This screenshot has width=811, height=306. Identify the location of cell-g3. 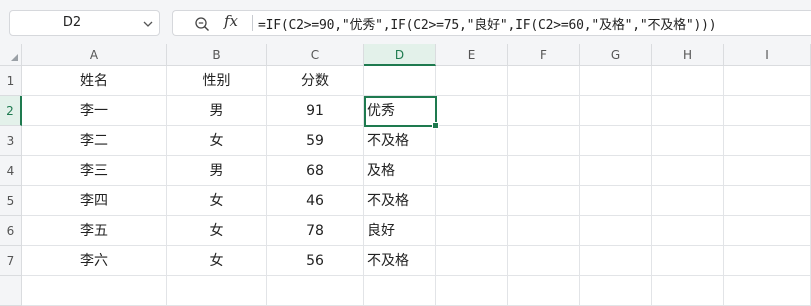
(616, 141).